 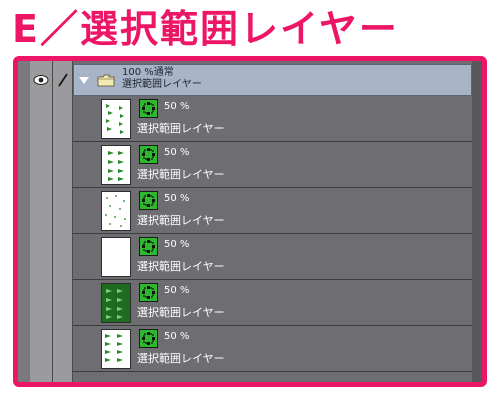 I want to click on panel-scrollbar, so click(x=477, y=221).